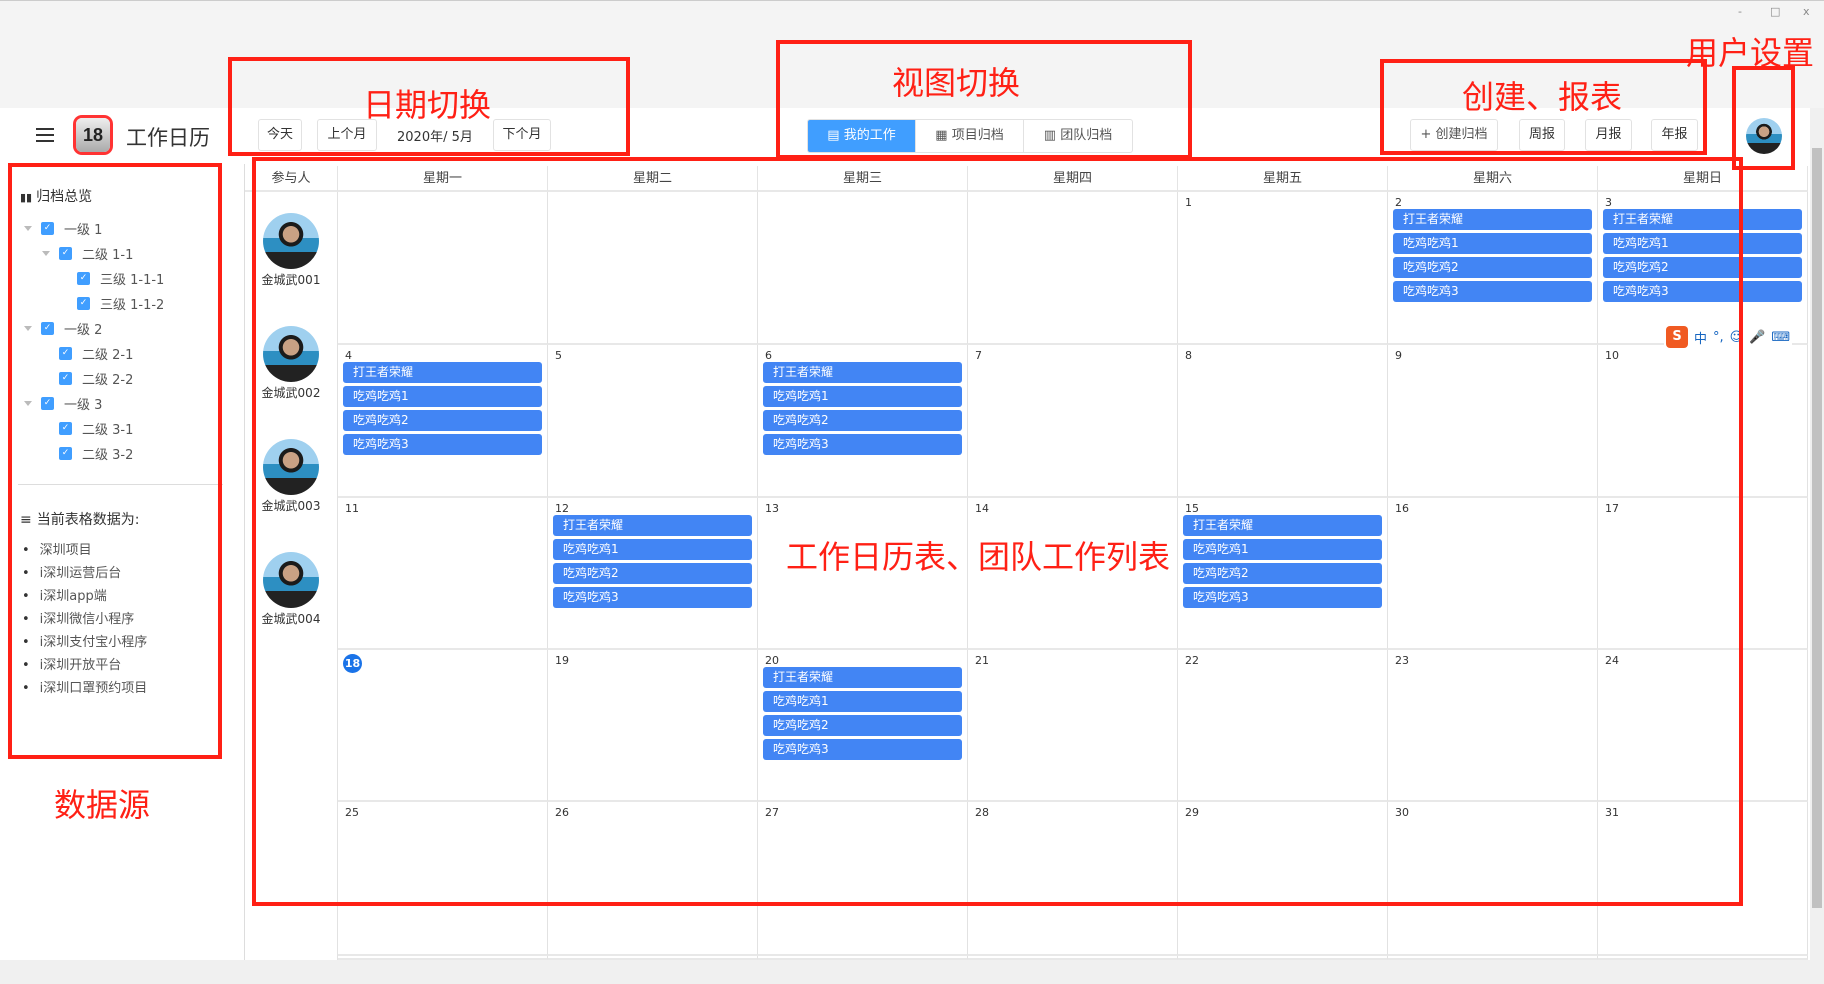 This screenshot has width=1824, height=984. Describe the element at coordinates (1817, 528) in the screenshot. I see `scrollbar-thumb` at that location.